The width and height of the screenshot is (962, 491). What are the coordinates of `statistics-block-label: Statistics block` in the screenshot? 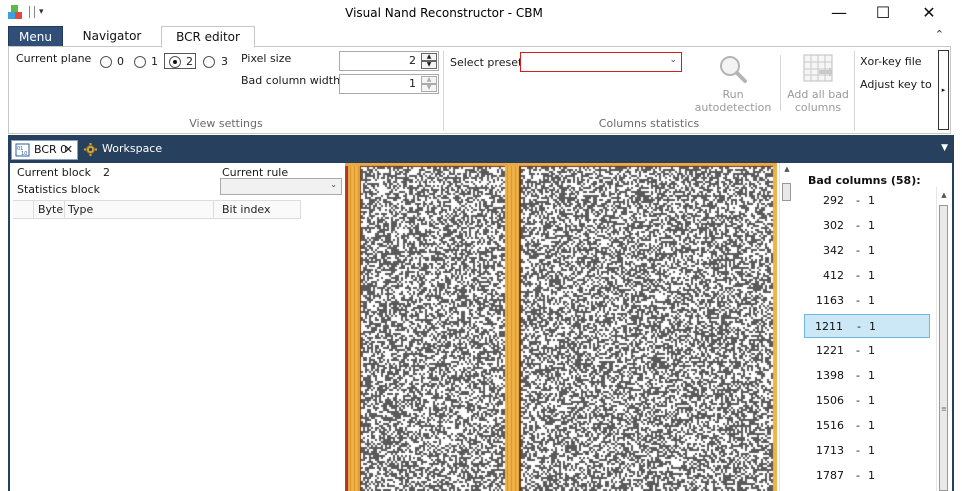 It's located at (58, 189).